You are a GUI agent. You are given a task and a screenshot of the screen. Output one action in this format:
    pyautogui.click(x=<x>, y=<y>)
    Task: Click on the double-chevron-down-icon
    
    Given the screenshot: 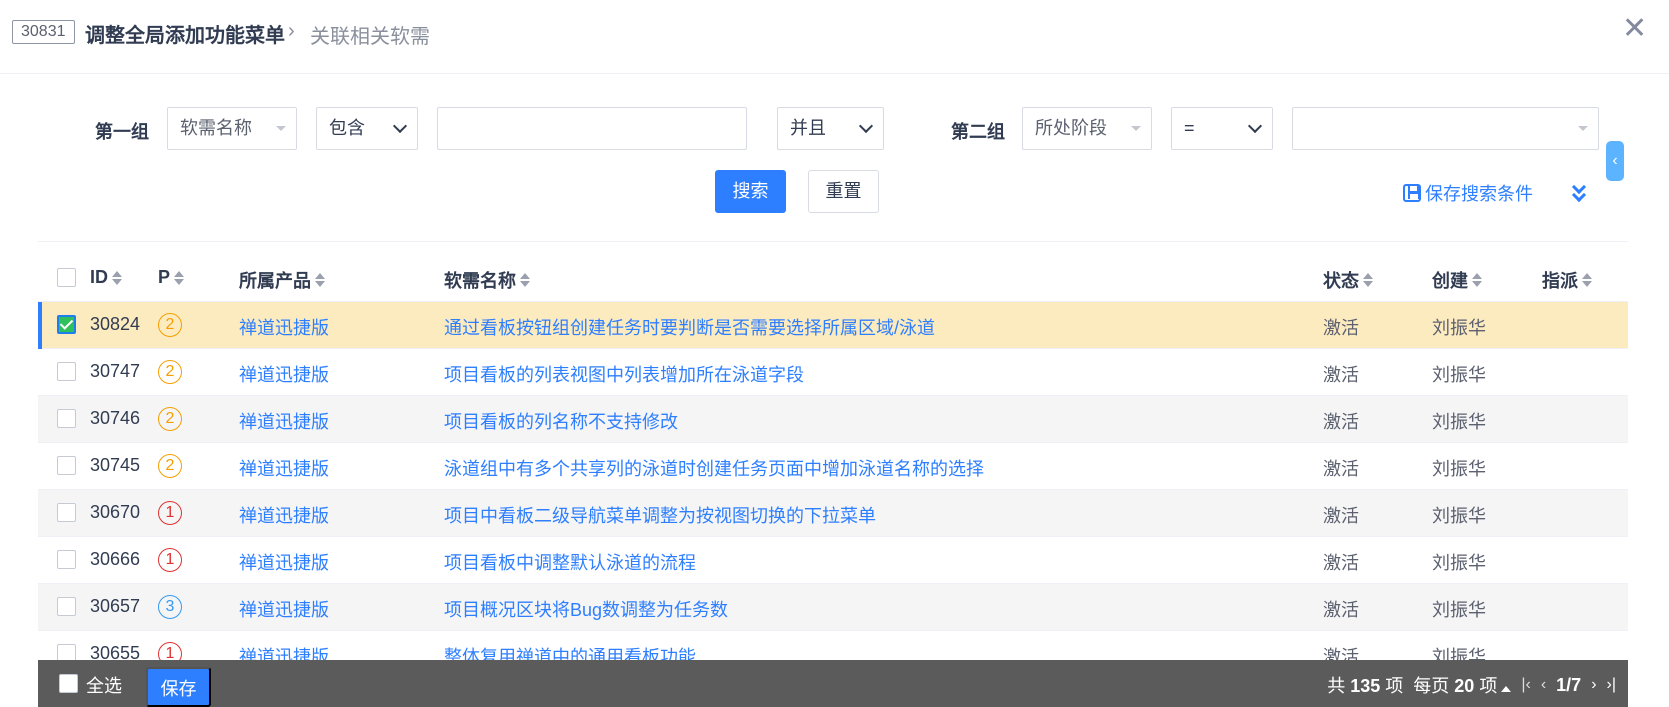 What is the action you would take?
    pyautogui.click(x=1580, y=191)
    